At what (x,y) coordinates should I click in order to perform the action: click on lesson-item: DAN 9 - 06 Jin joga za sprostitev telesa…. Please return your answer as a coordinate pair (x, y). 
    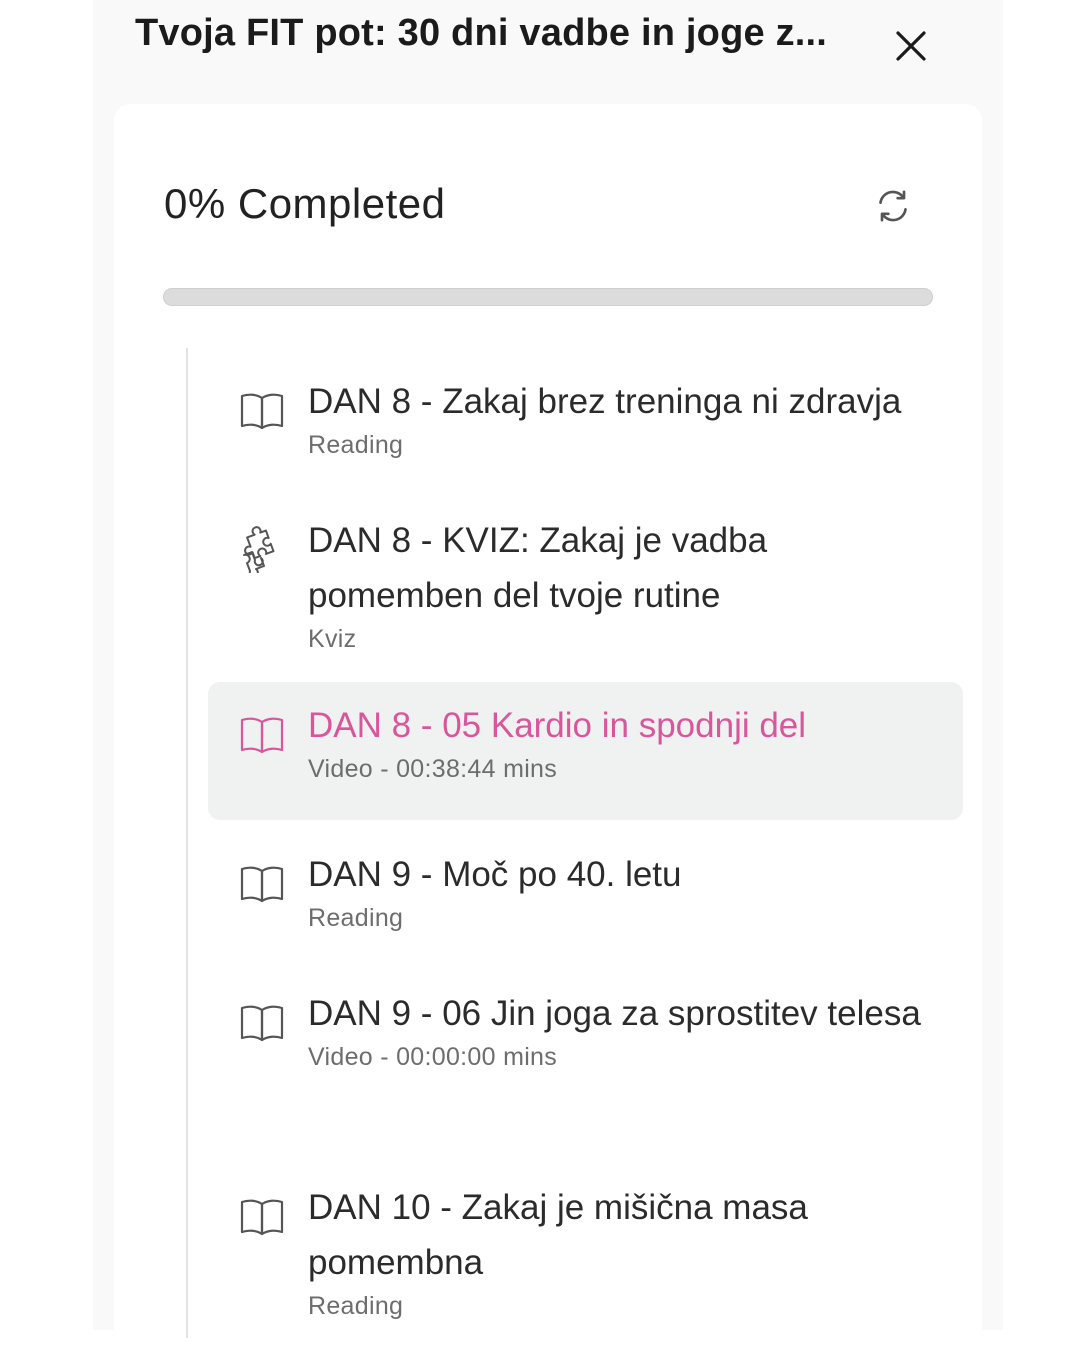
    Looking at the image, I should click on (585, 1057).